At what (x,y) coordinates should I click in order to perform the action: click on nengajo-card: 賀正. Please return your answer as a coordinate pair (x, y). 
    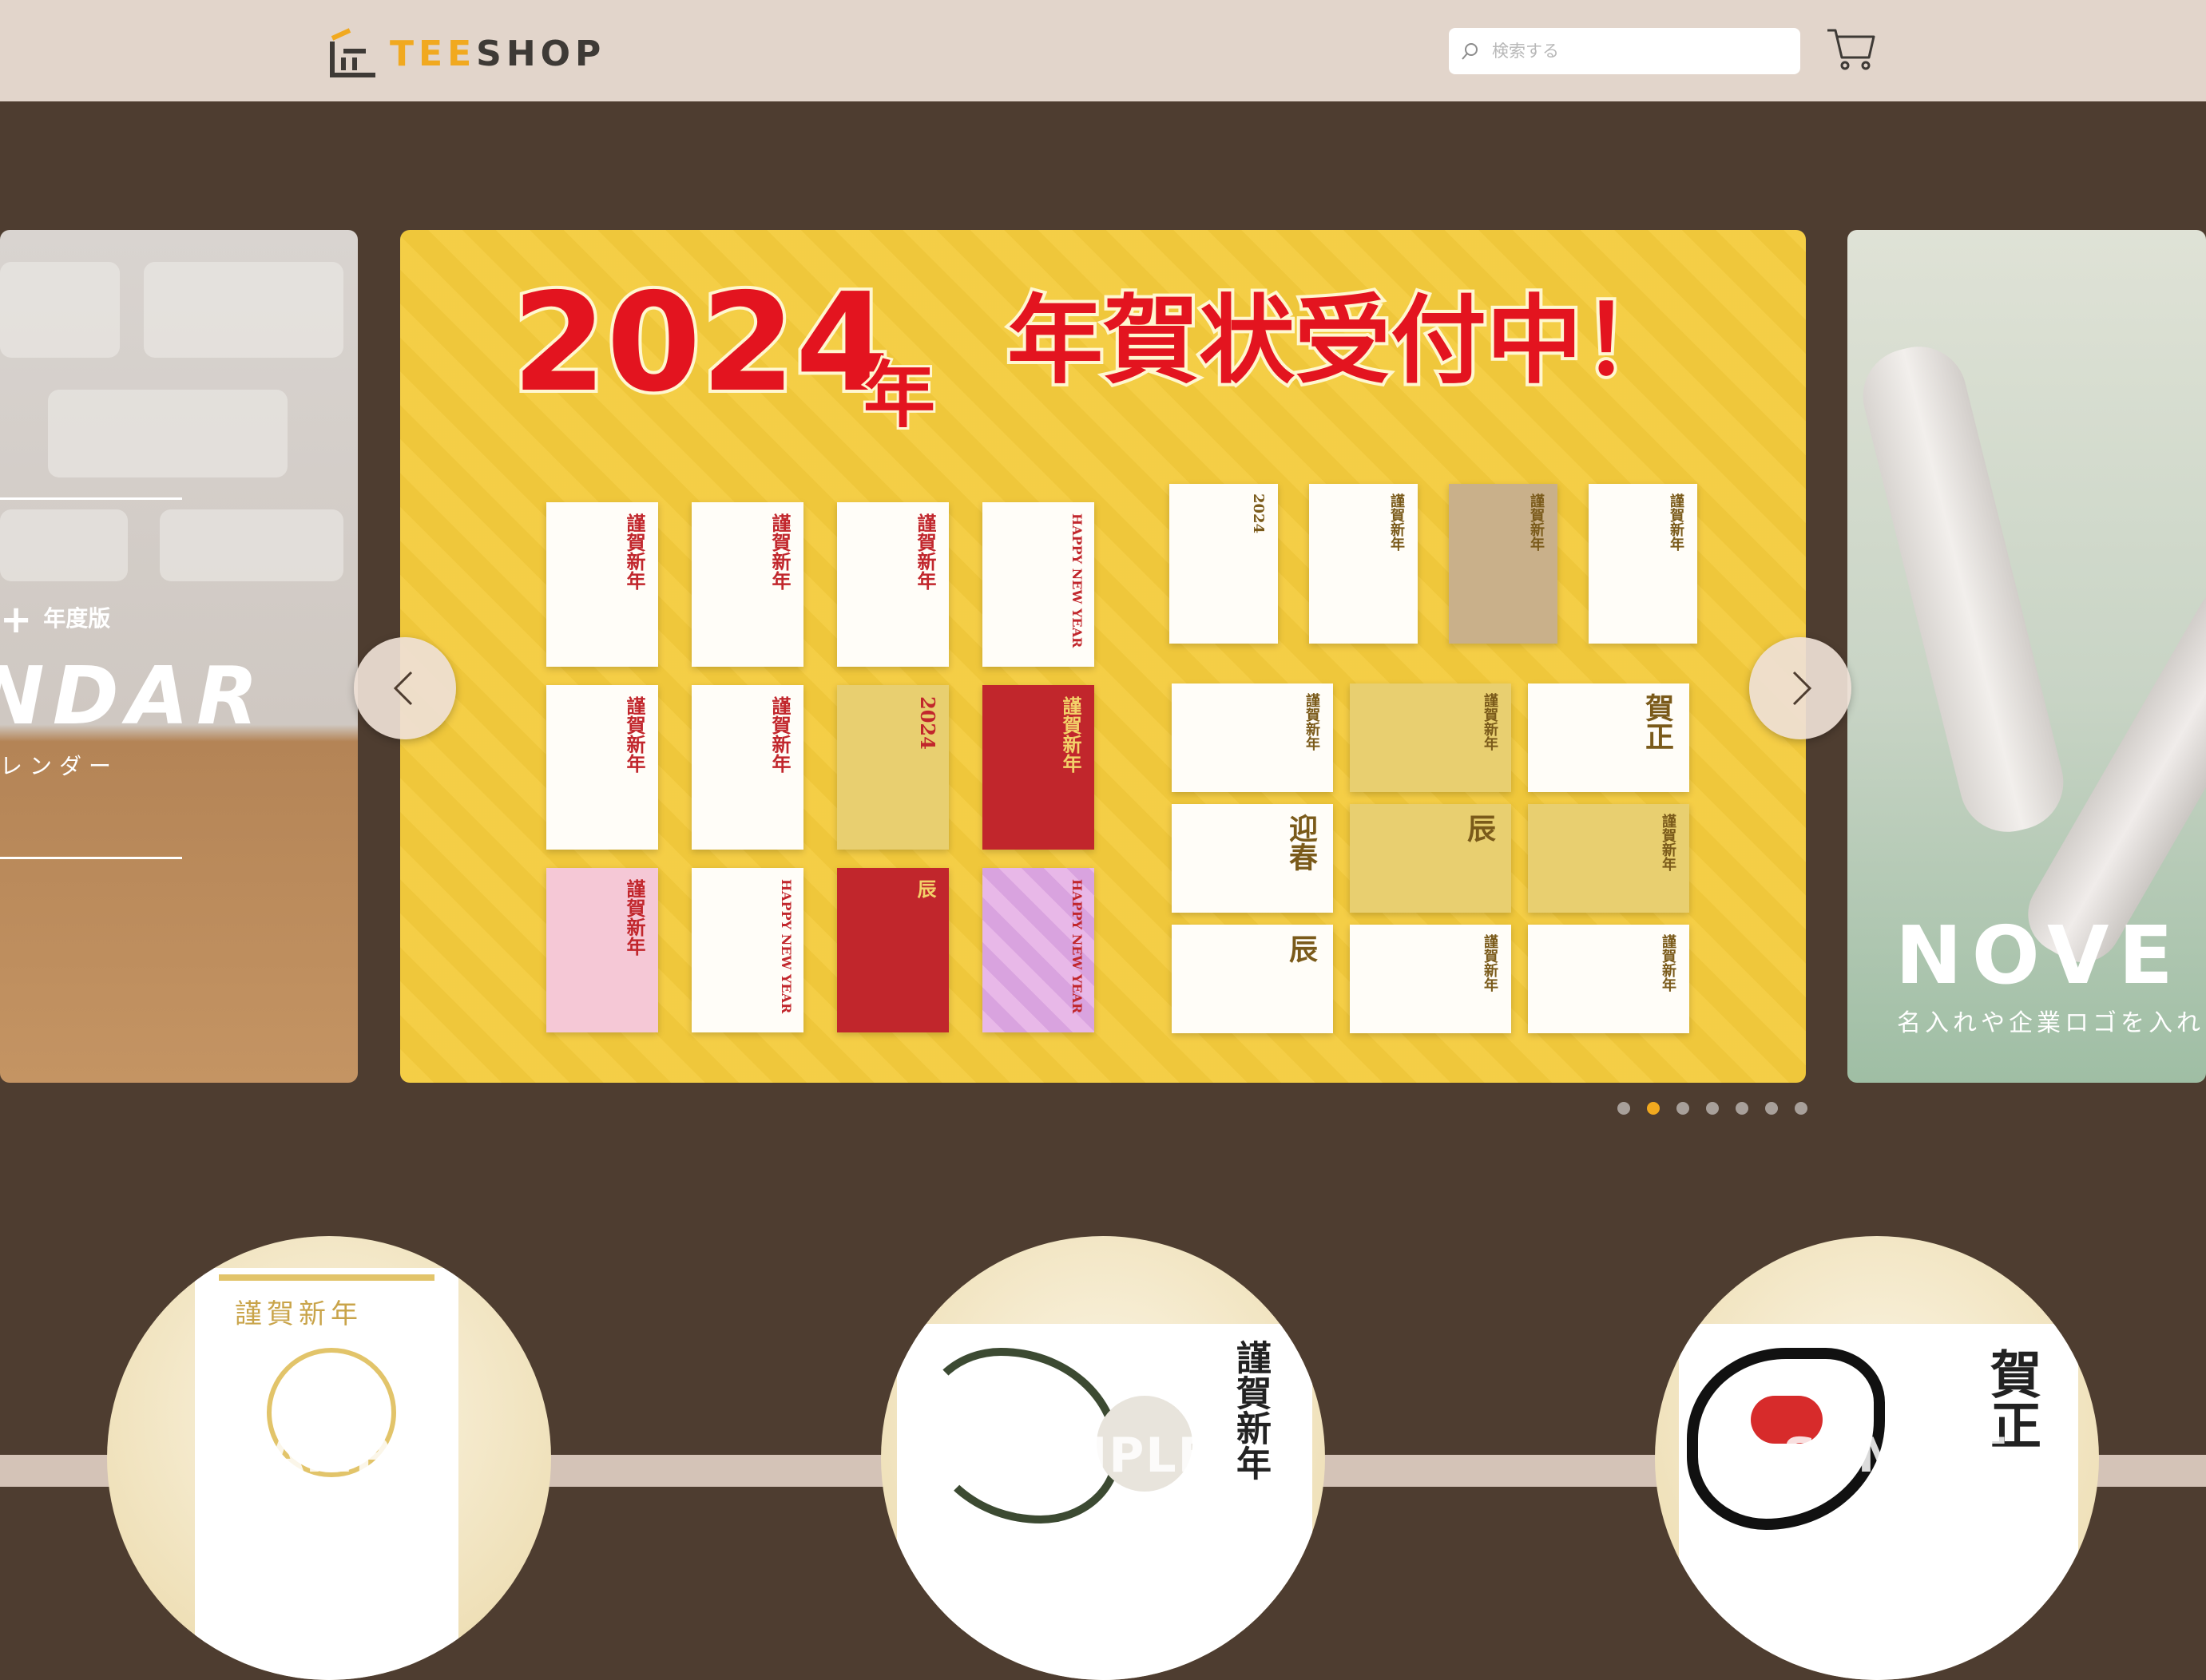
    Looking at the image, I should click on (1608, 738).